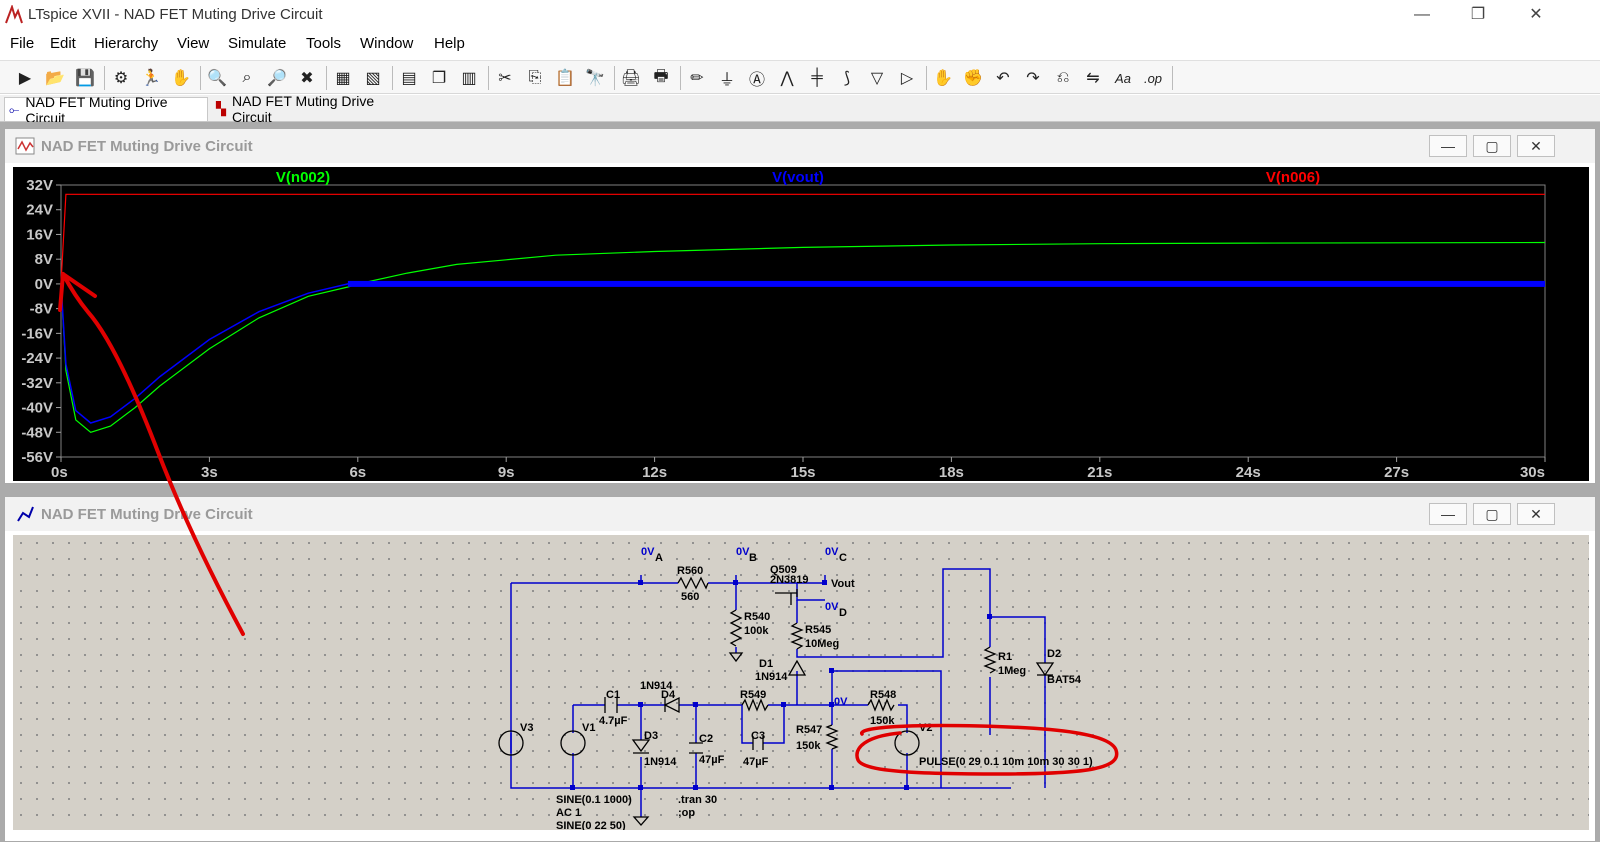 This screenshot has width=1600, height=842. What do you see at coordinates (817, 78) in the screenshot?
I see `capacitor-icon: ╪` at bounding box center [817, 78].